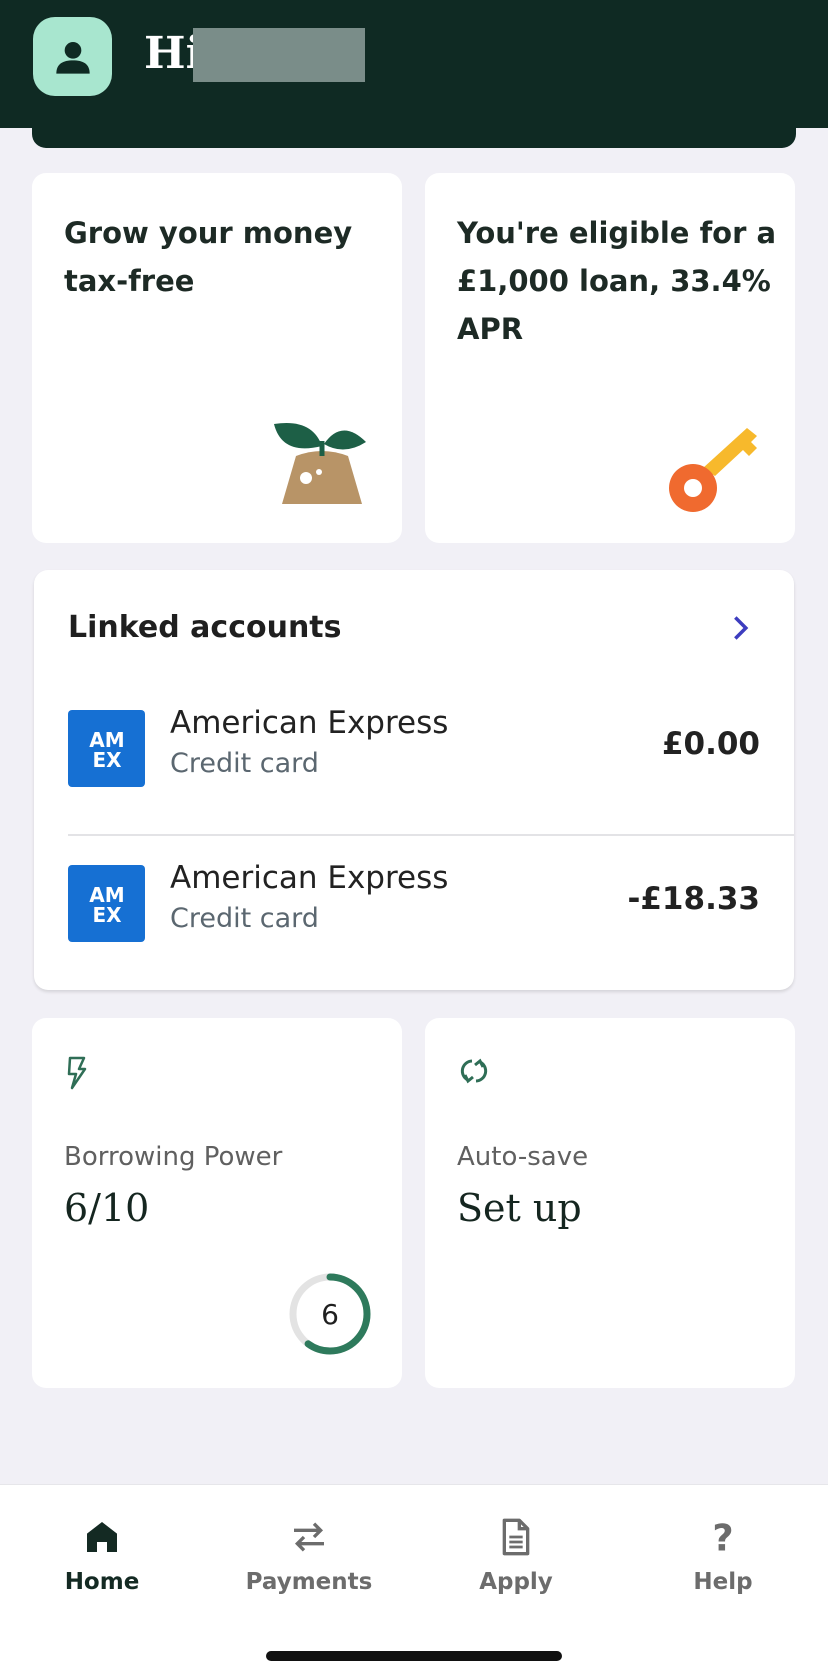 This screenshot has width=828, height=1680. Describe the element at coordinates (414, 1656) in the screenshot. I see `home-indicator` at that location.